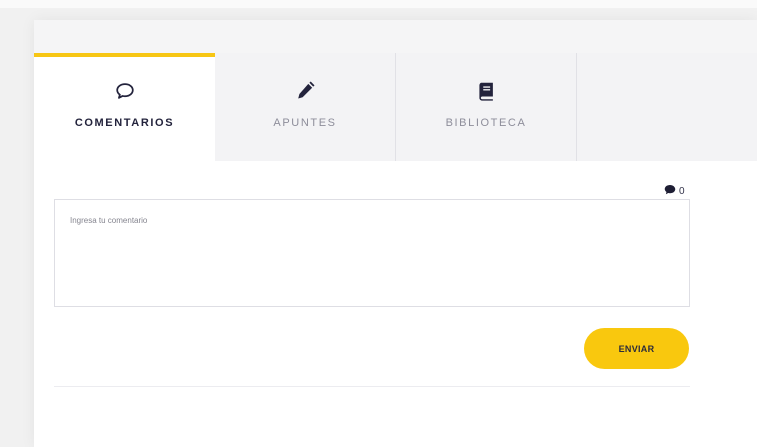 Image resolution: width=757 pixels, height=447 pixels. I want to click on card-header, so click(395, 36).